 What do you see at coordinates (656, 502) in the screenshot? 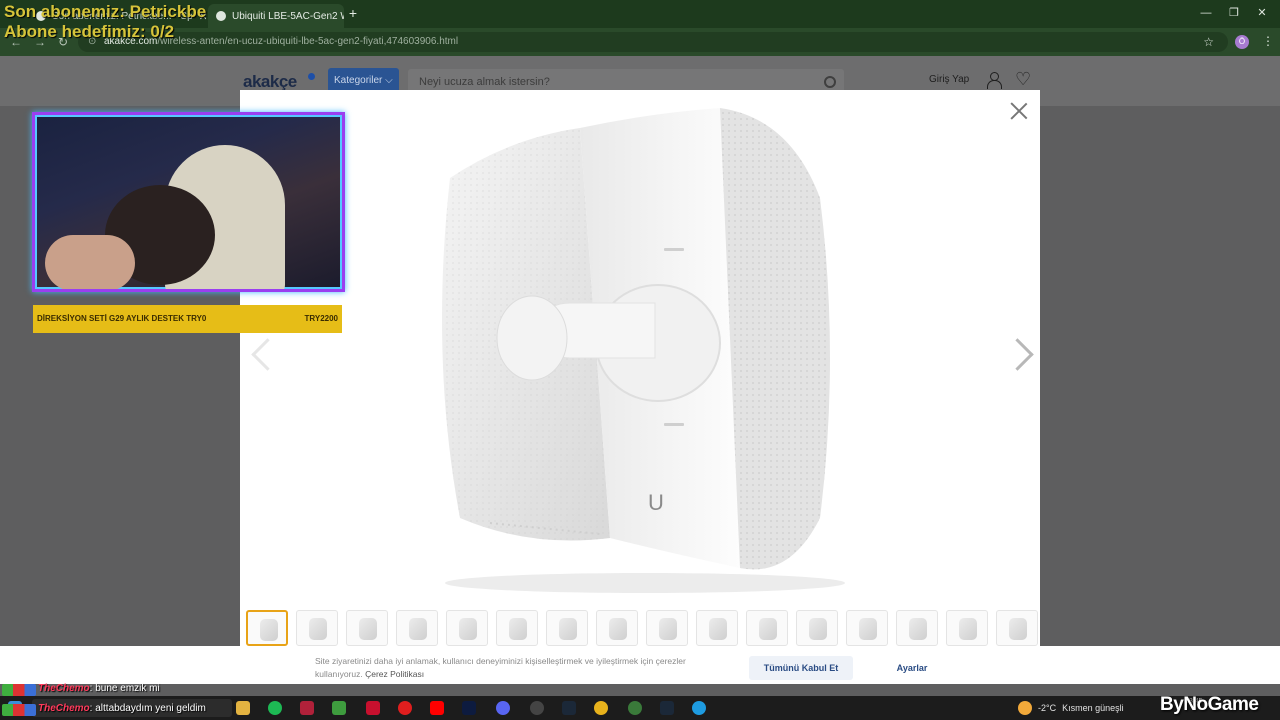
I see `svg-text: U` at bounding box center [656, 502].